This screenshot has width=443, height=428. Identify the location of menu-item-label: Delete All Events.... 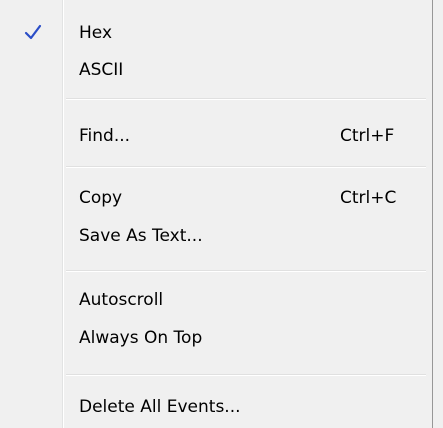
(160, 407).